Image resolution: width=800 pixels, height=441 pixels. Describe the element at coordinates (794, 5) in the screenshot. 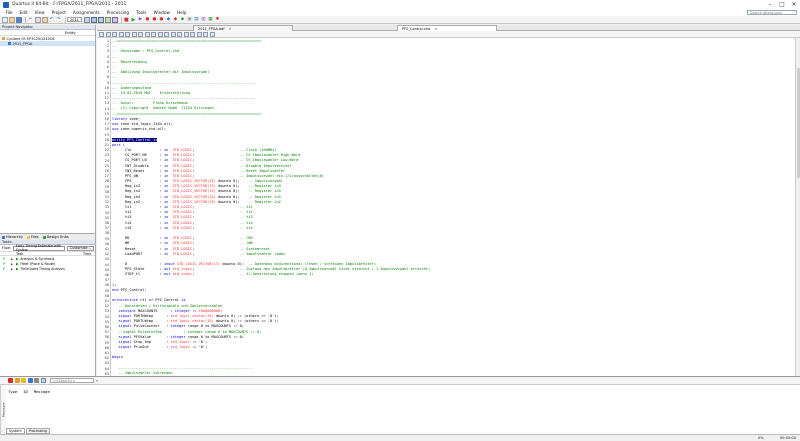

I see `close-button: ✕` at that location.